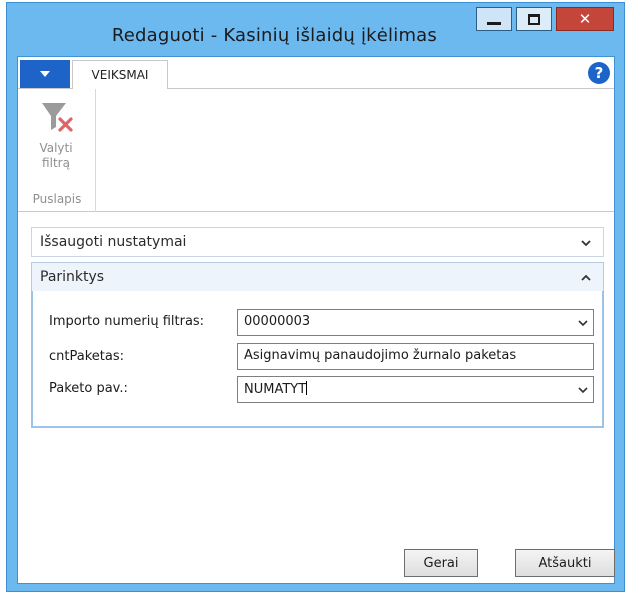 The image size is (628, 595). What do you see at coordinates (316, 73) in the screenshot?
I see `ribbon-tab-bar: VEIKSMAI ?` at bounding box center [316, 73].